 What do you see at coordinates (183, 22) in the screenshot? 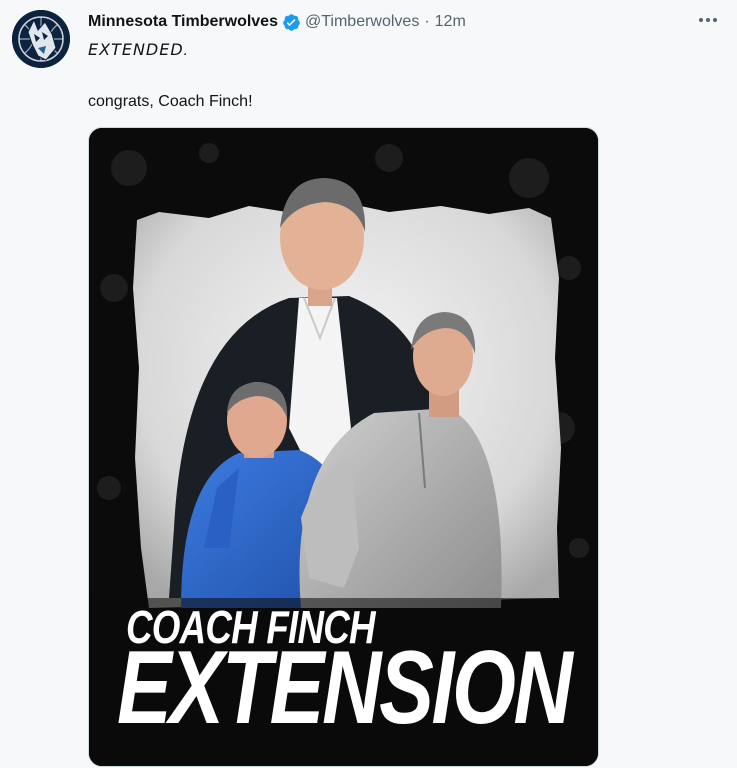
I see `display-name: Minnesota Timberwolves` at bounding box center [183, 22].